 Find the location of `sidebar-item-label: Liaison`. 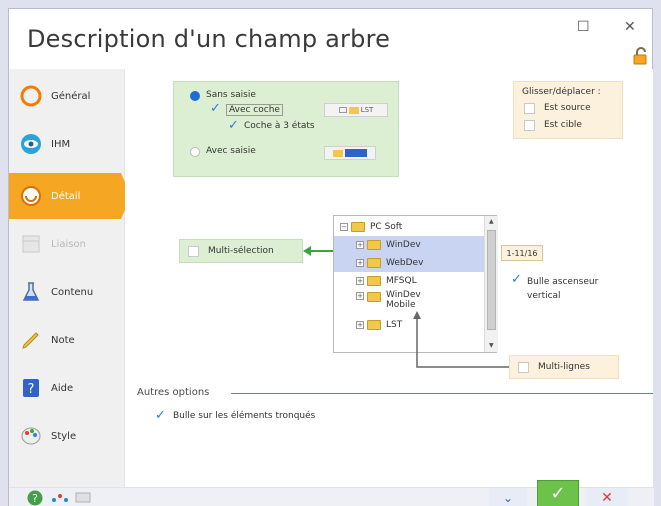

sidebar-item-label: Liaison is located at coordinates (68, 244).